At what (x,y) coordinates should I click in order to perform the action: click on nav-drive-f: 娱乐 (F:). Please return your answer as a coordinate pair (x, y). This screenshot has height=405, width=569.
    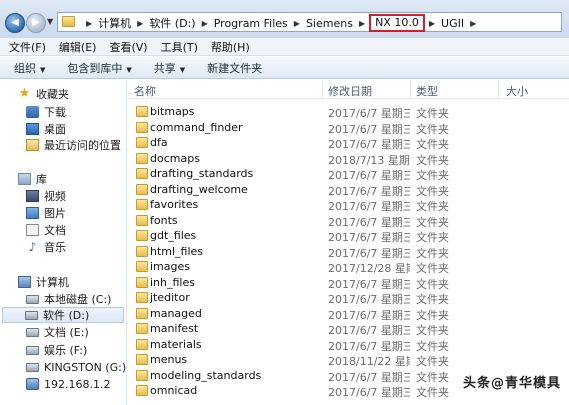
    Looking at the image, I should click on (56, 350).